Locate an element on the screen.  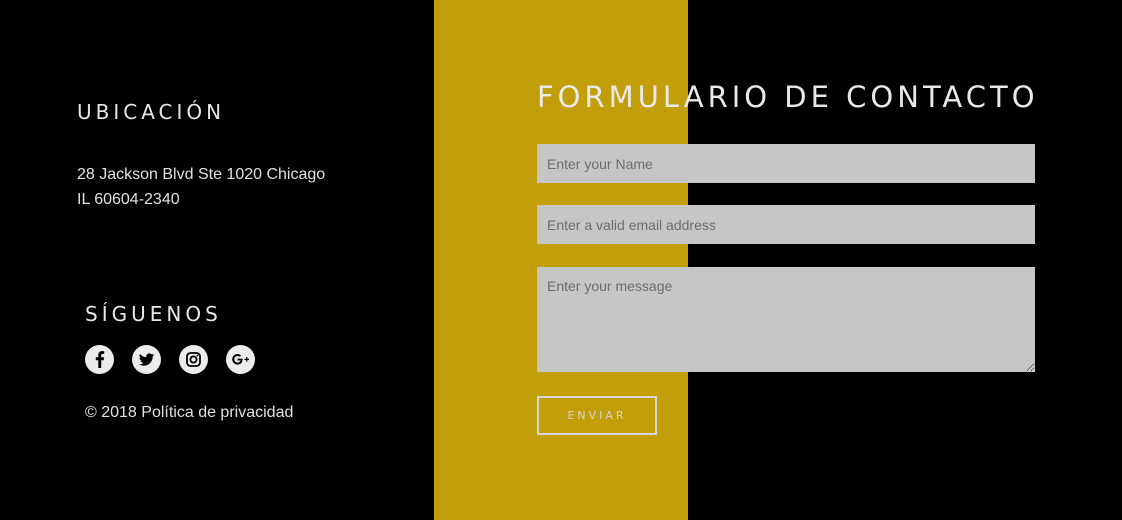
submit-button: ENVIAR is located at coordinates (597, 415).